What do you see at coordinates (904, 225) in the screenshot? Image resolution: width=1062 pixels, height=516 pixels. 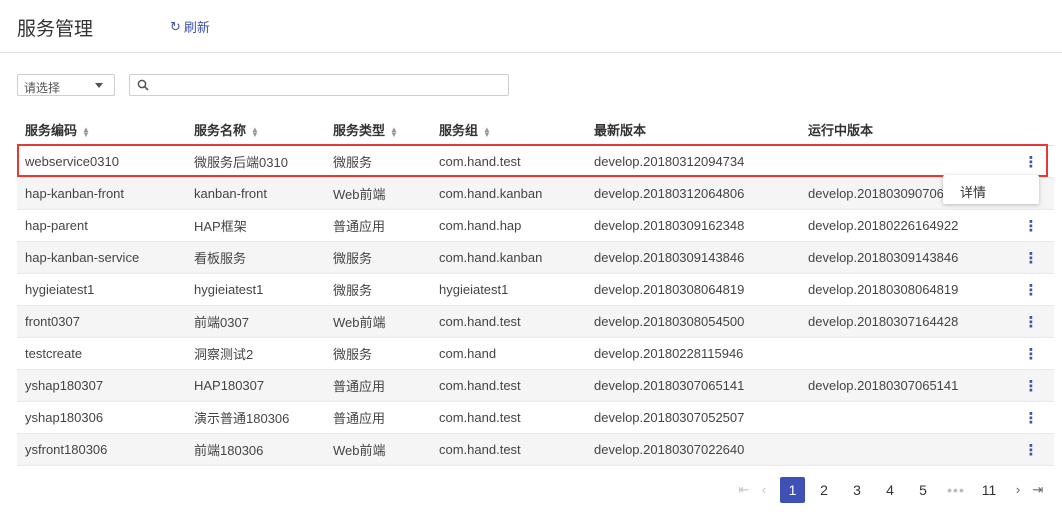 I see `cell-running-version: develop.20180226164922` at bounding box center [904, 225].